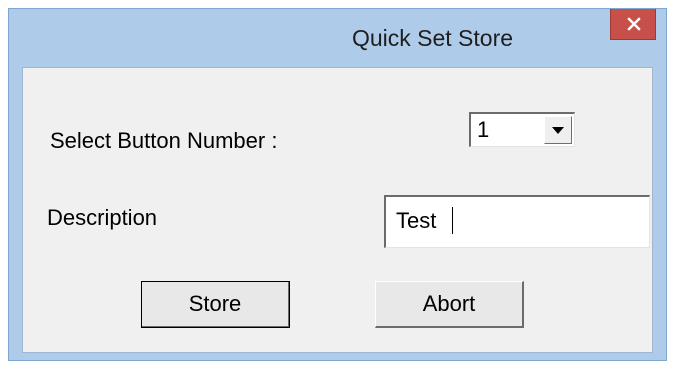 The image size is (675, 369). I want to click on button-number-label: Select Button Number :, so click(164, 140).